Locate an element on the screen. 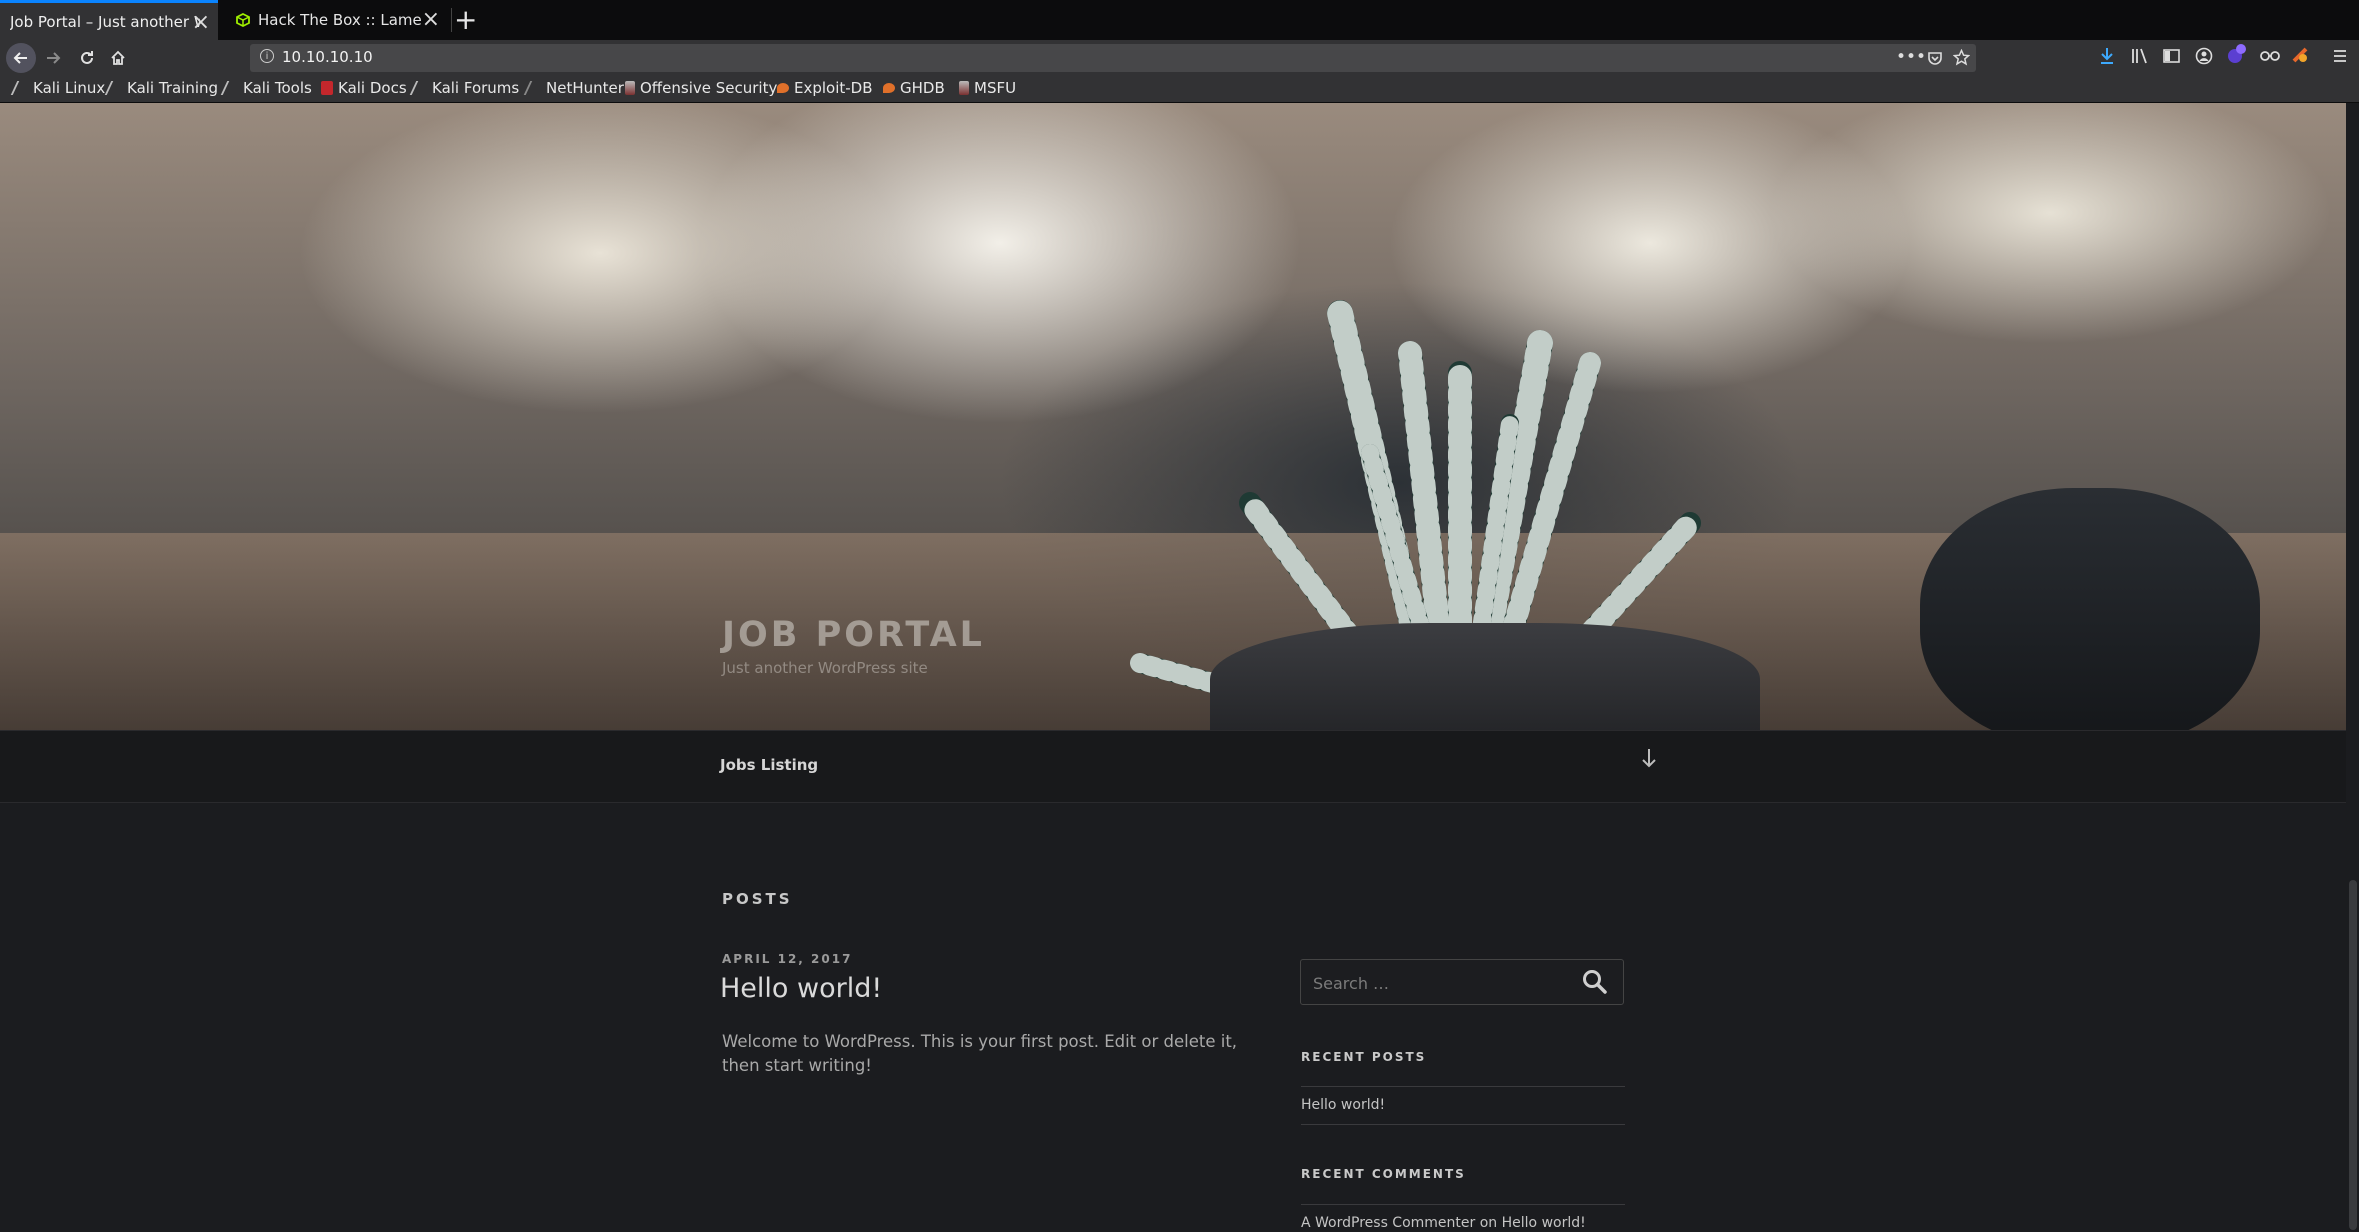  recent-comments-title: RECENT COMMENTS is located at coordinates (1383, 1174).